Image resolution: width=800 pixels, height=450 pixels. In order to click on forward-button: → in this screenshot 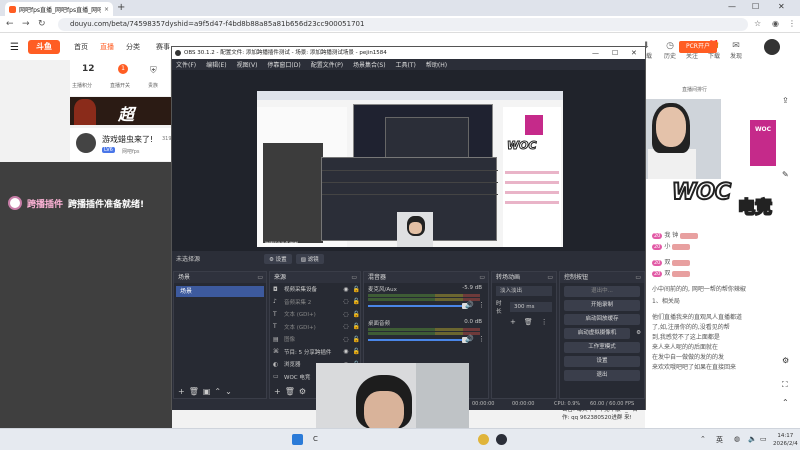, I will do `click(26, 24)`.